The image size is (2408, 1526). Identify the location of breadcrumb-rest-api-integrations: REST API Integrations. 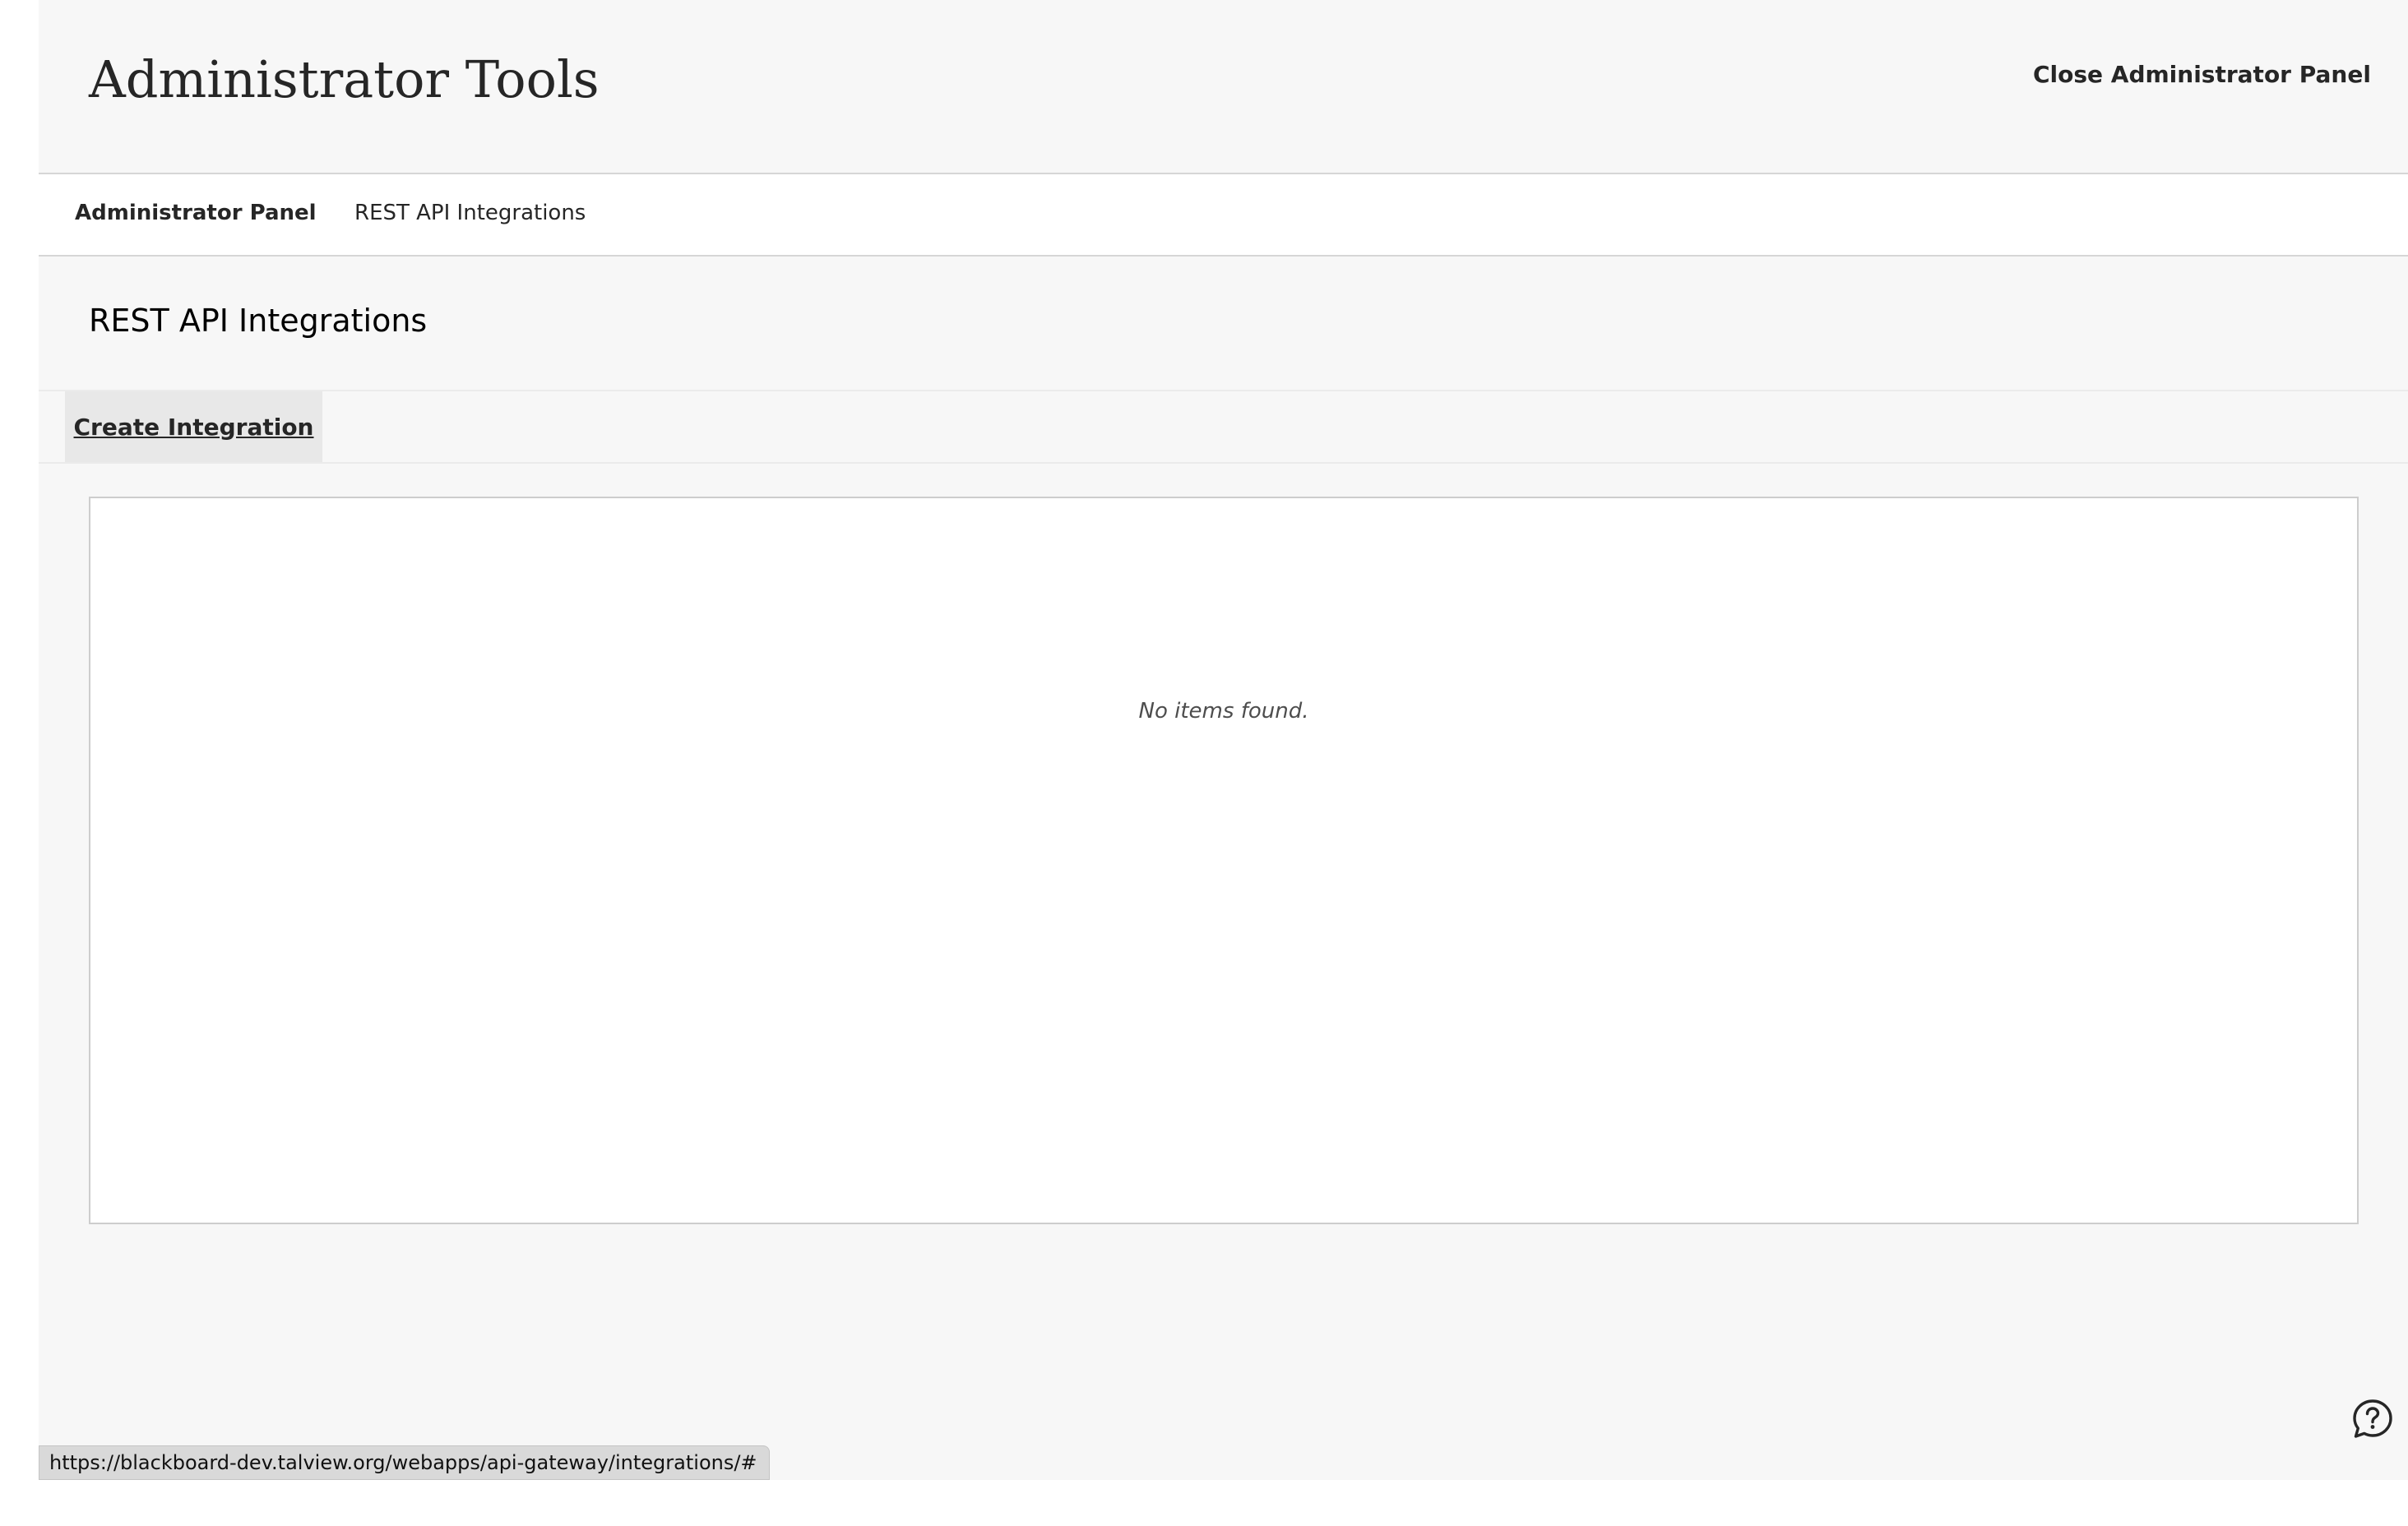
(470, 213).